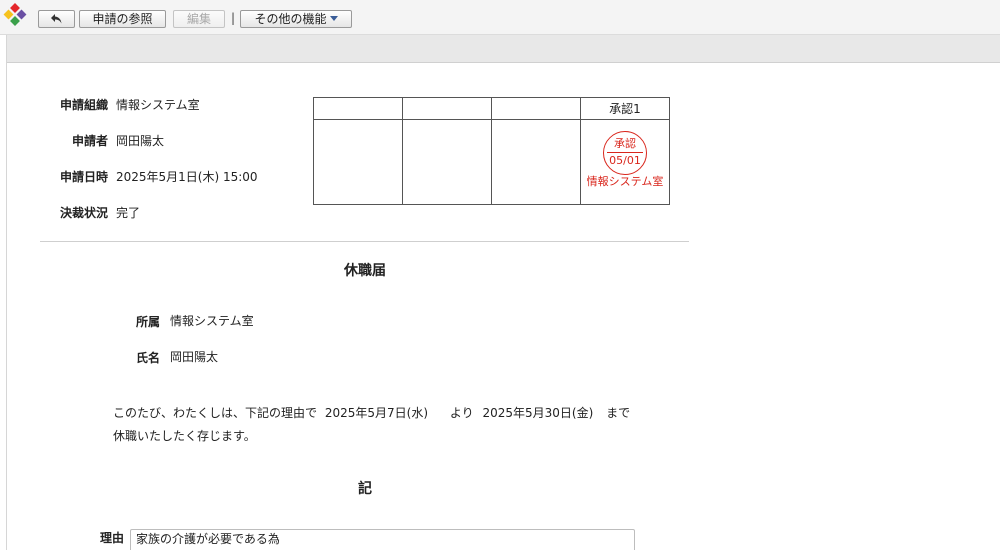  I want to click on stamp-org: 情報システム室, so click(625, 181).